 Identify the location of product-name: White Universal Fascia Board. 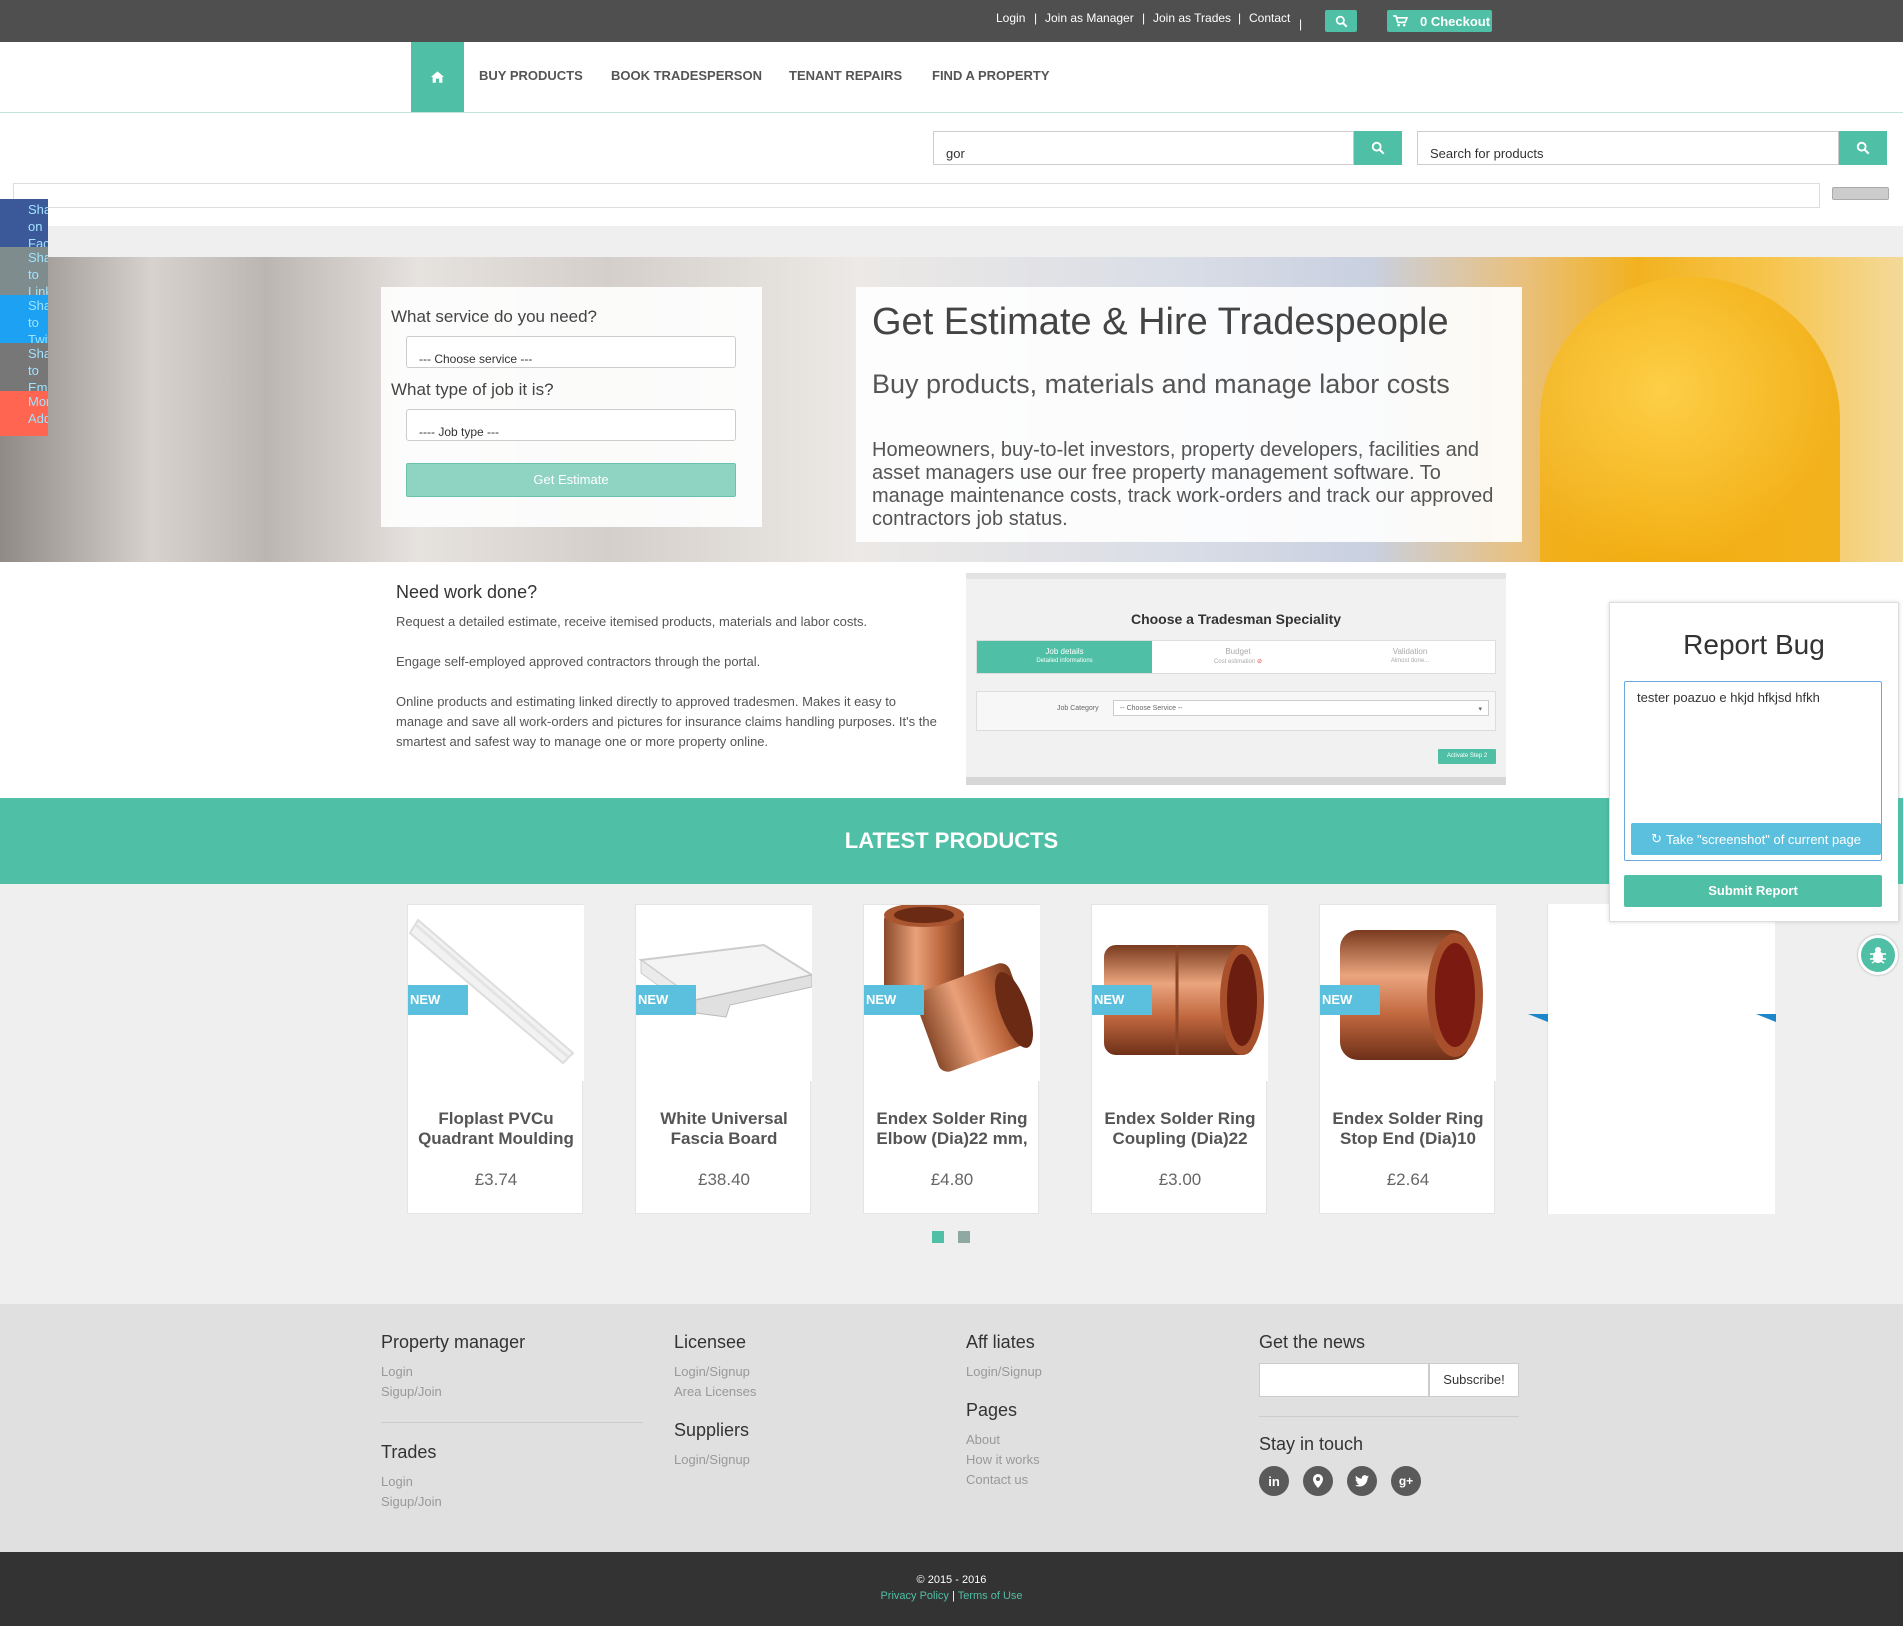
(724, 1129).